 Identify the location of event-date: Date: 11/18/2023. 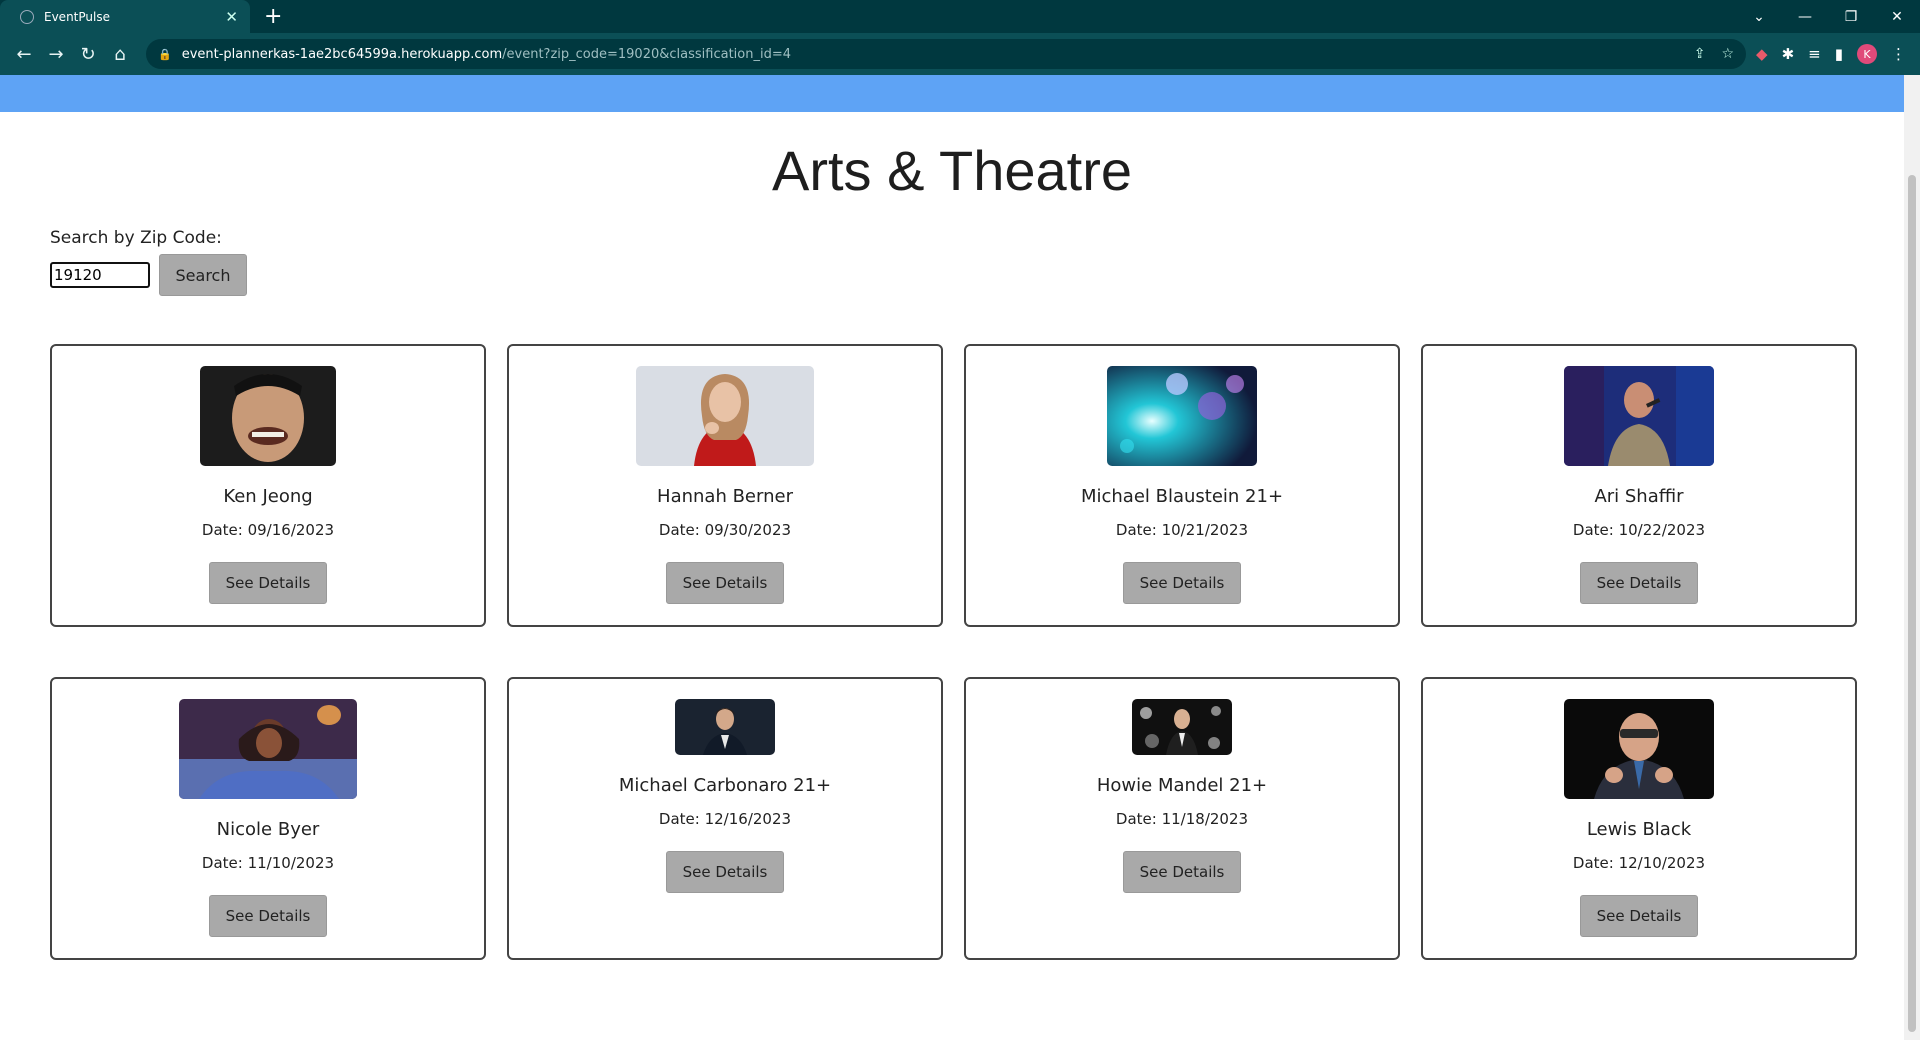
(1182, 819).